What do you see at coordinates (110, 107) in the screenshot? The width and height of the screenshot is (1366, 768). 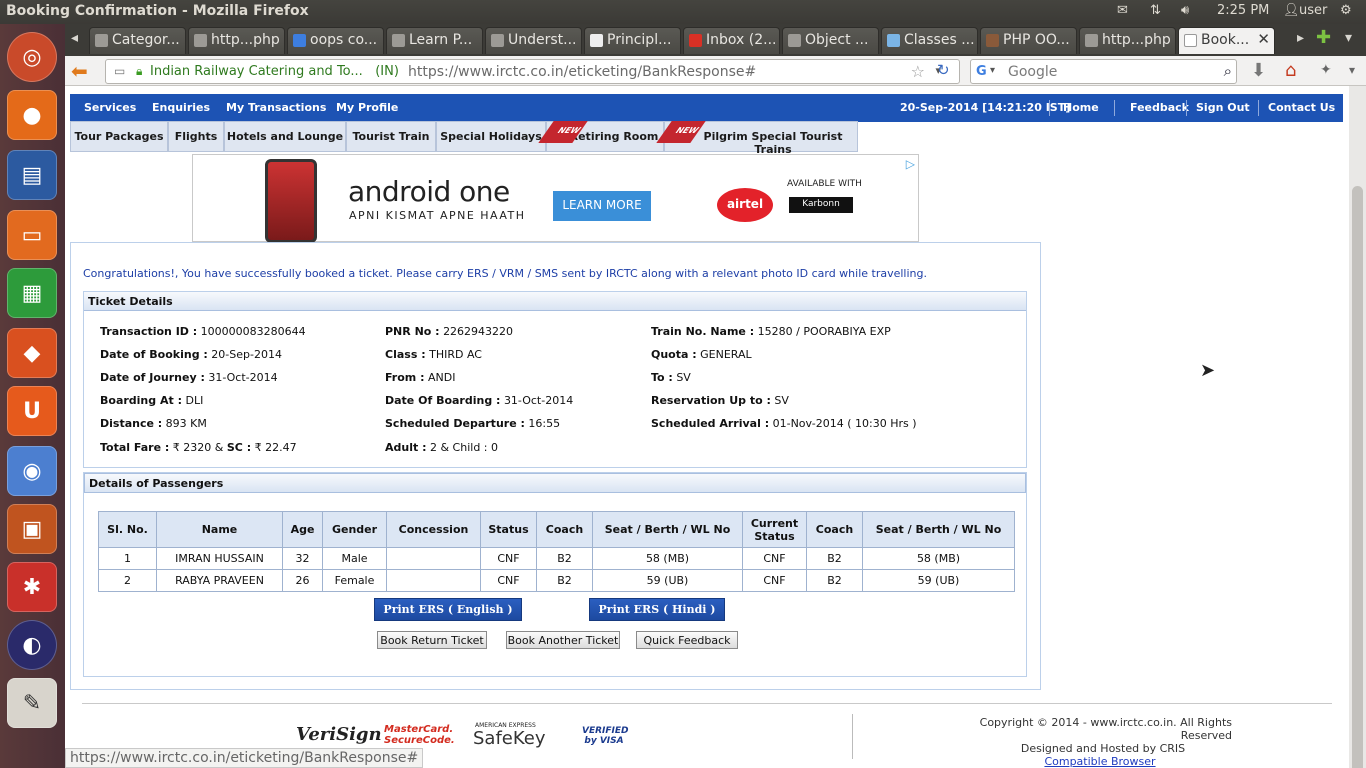 I see `menu-services: Services` at bounding box center [110, 107].